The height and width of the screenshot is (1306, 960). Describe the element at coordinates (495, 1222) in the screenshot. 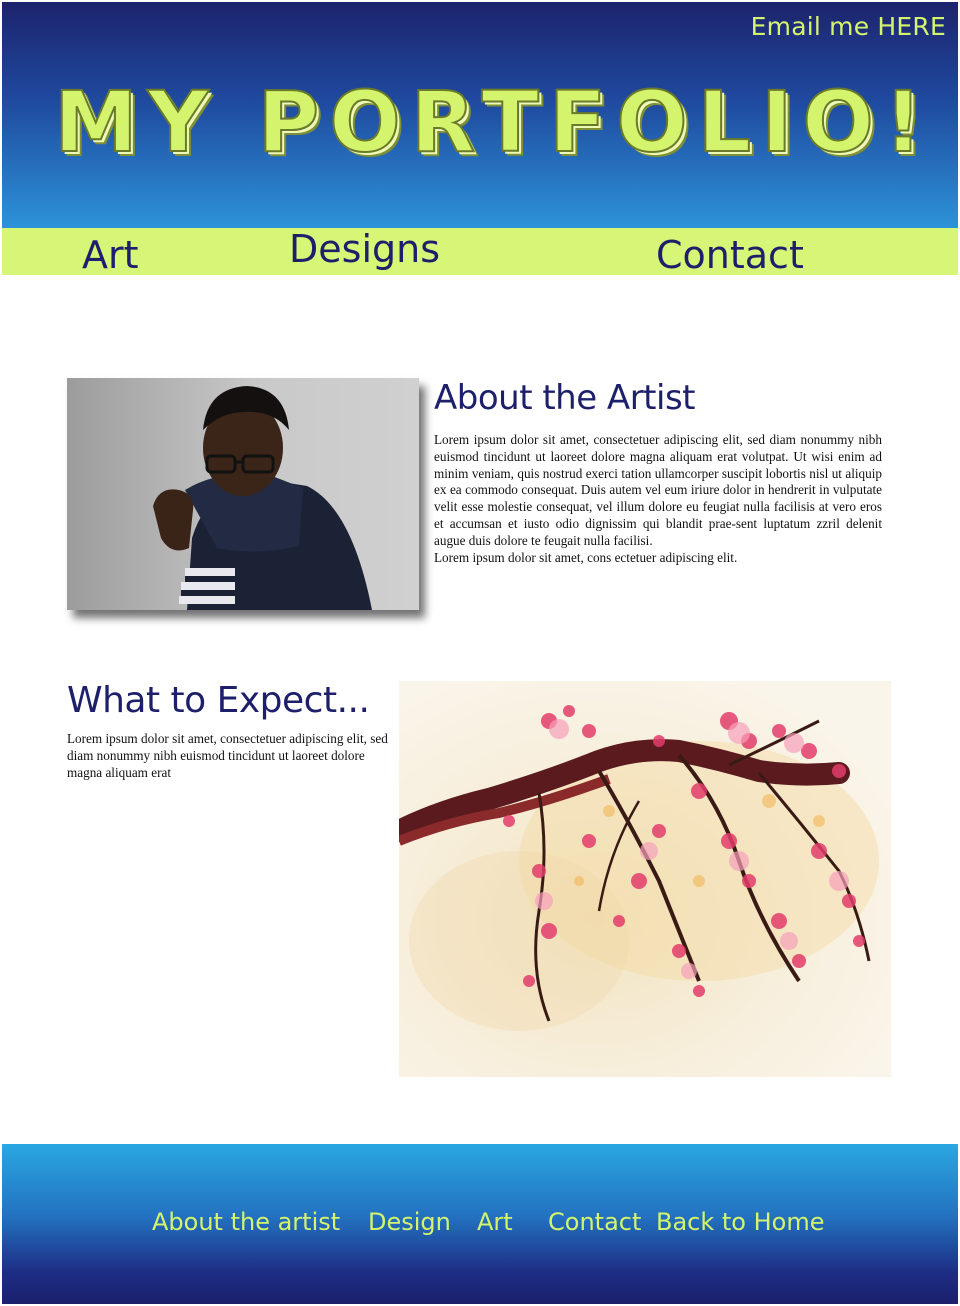

I see `footer-link-art: Art` at that location.